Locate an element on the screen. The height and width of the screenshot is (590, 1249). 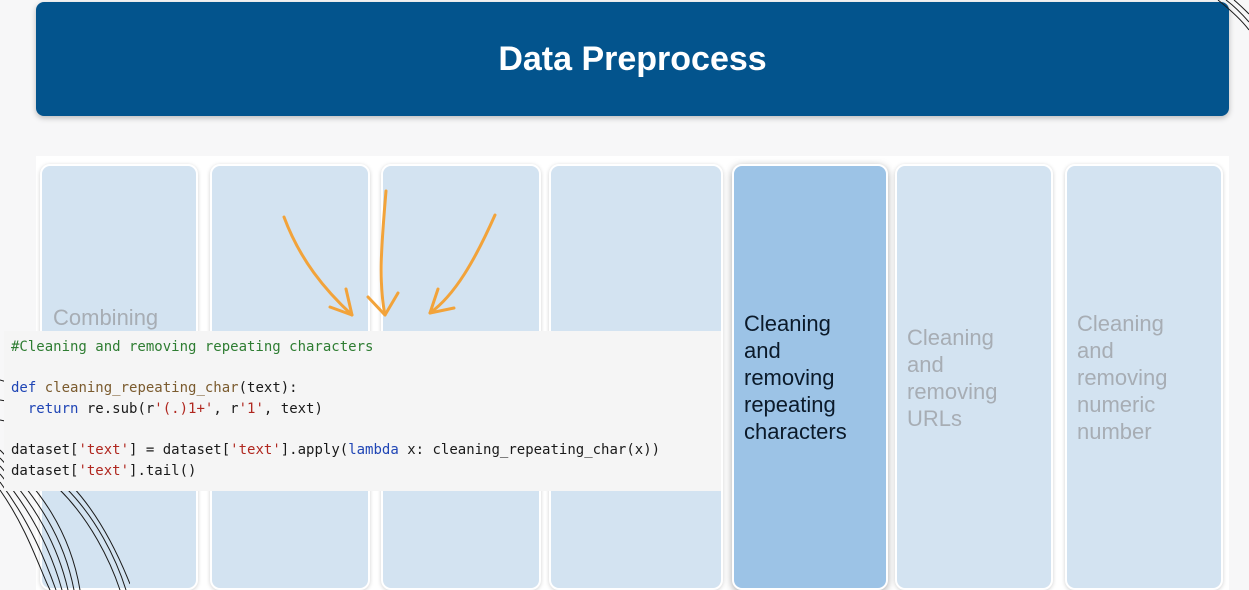
step-card-7-label: Cleaning and removing numeric number is located at coordinates (1122, 377).